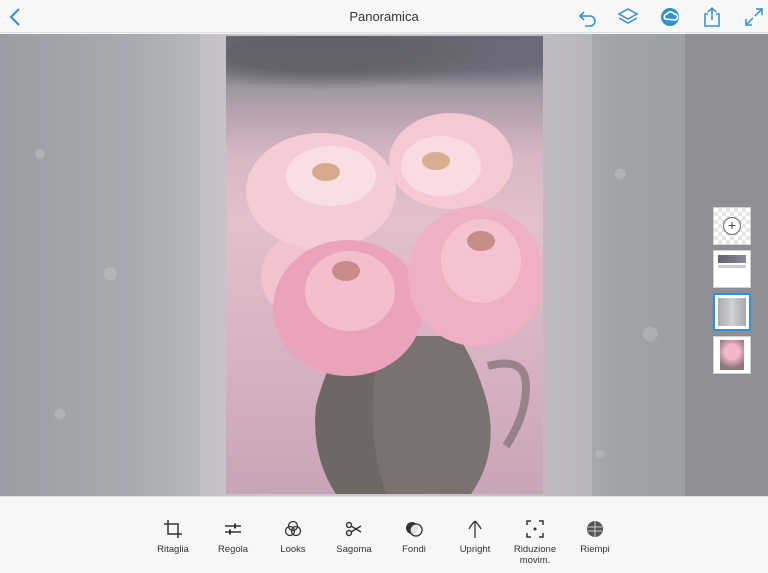 The width and height of the screenshot is (768, 573). What do you see at coordinates (233, 529) in the screenshot?
I see `sliders-icon` at bounding box center [233, 529].